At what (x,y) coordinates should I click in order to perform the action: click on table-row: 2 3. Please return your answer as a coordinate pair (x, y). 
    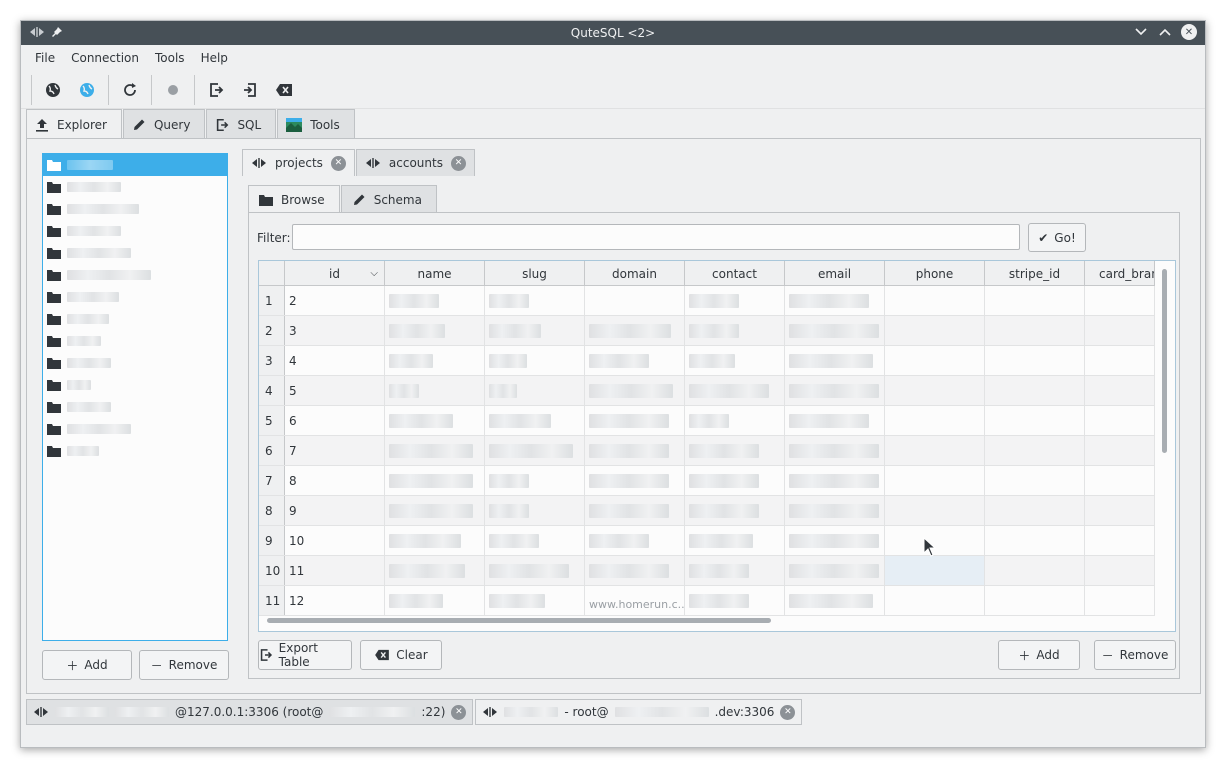
    Looking at the image, I should click on (707, 331).